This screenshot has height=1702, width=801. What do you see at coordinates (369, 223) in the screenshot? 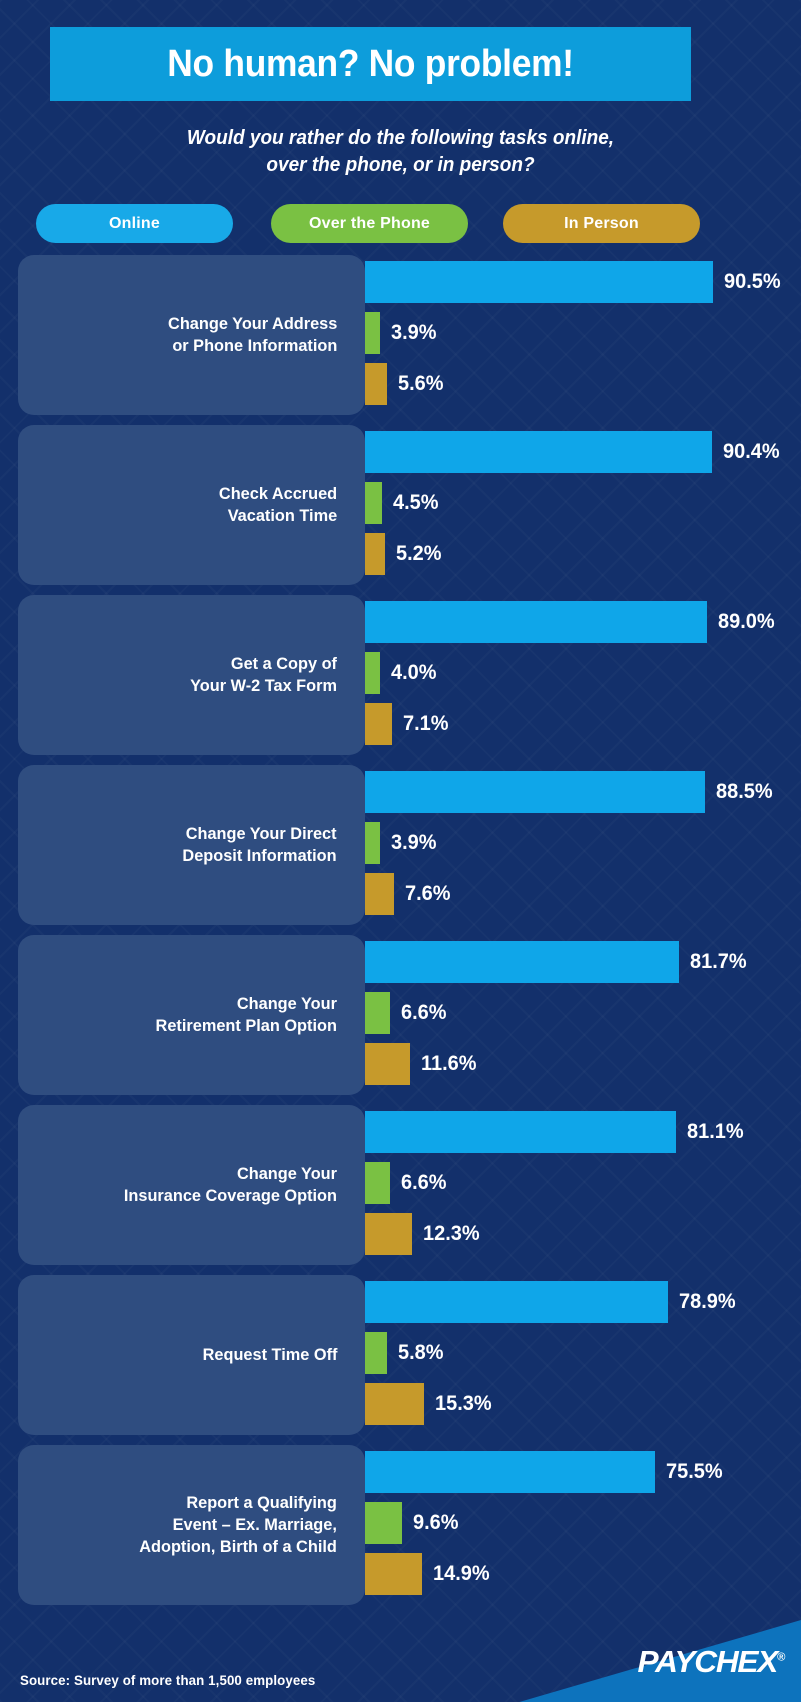
I see `legend-item-over-the-phone: Over the Phone` at bounding box center [369, 223].